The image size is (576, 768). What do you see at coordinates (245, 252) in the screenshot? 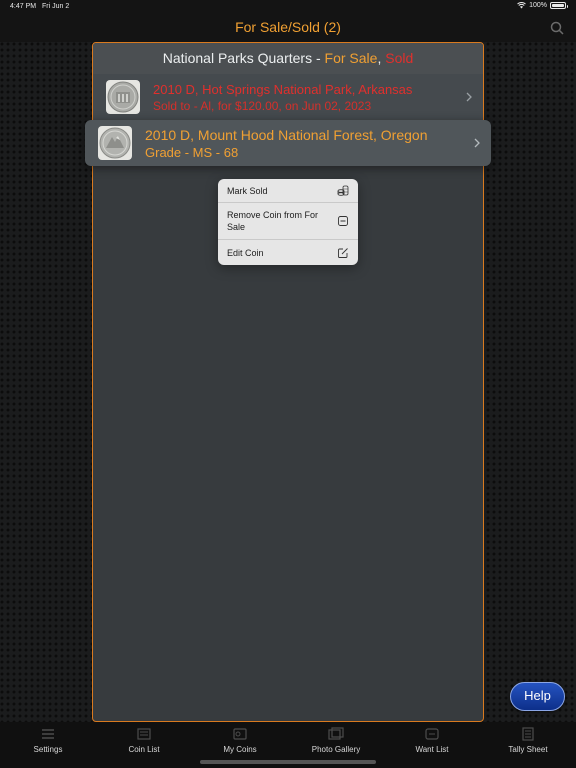
I see `menu-item-label: Edit Coin` at bounding box center [245, 252].